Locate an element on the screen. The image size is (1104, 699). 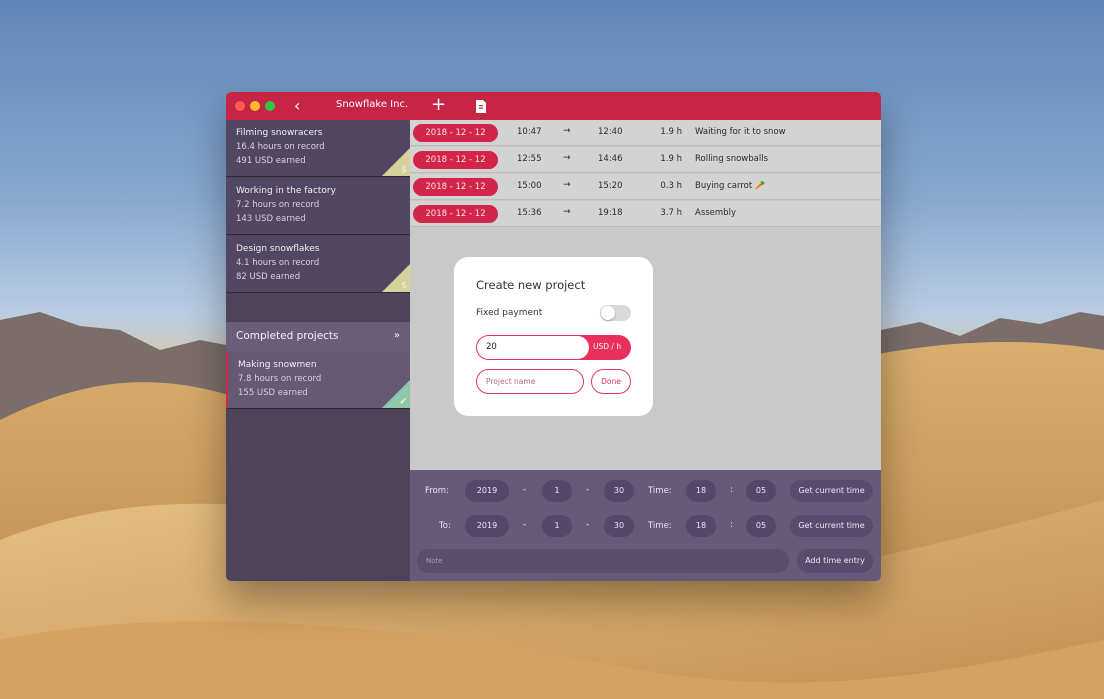
project-earned: 82 USD earned is located at coordinates (268, 277).